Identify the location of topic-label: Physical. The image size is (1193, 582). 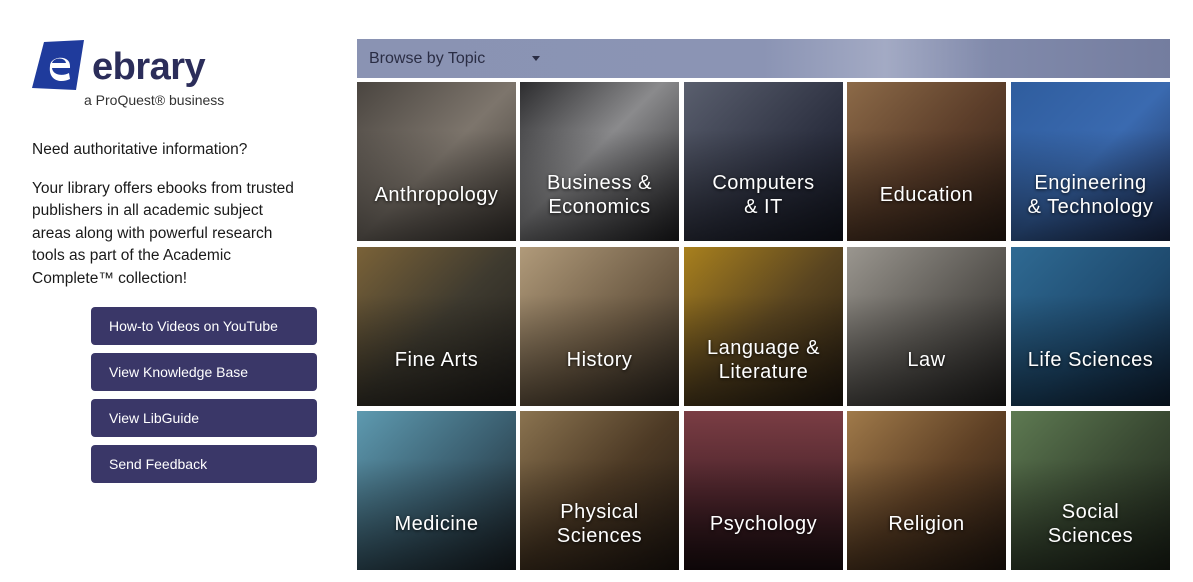
(599, 511).